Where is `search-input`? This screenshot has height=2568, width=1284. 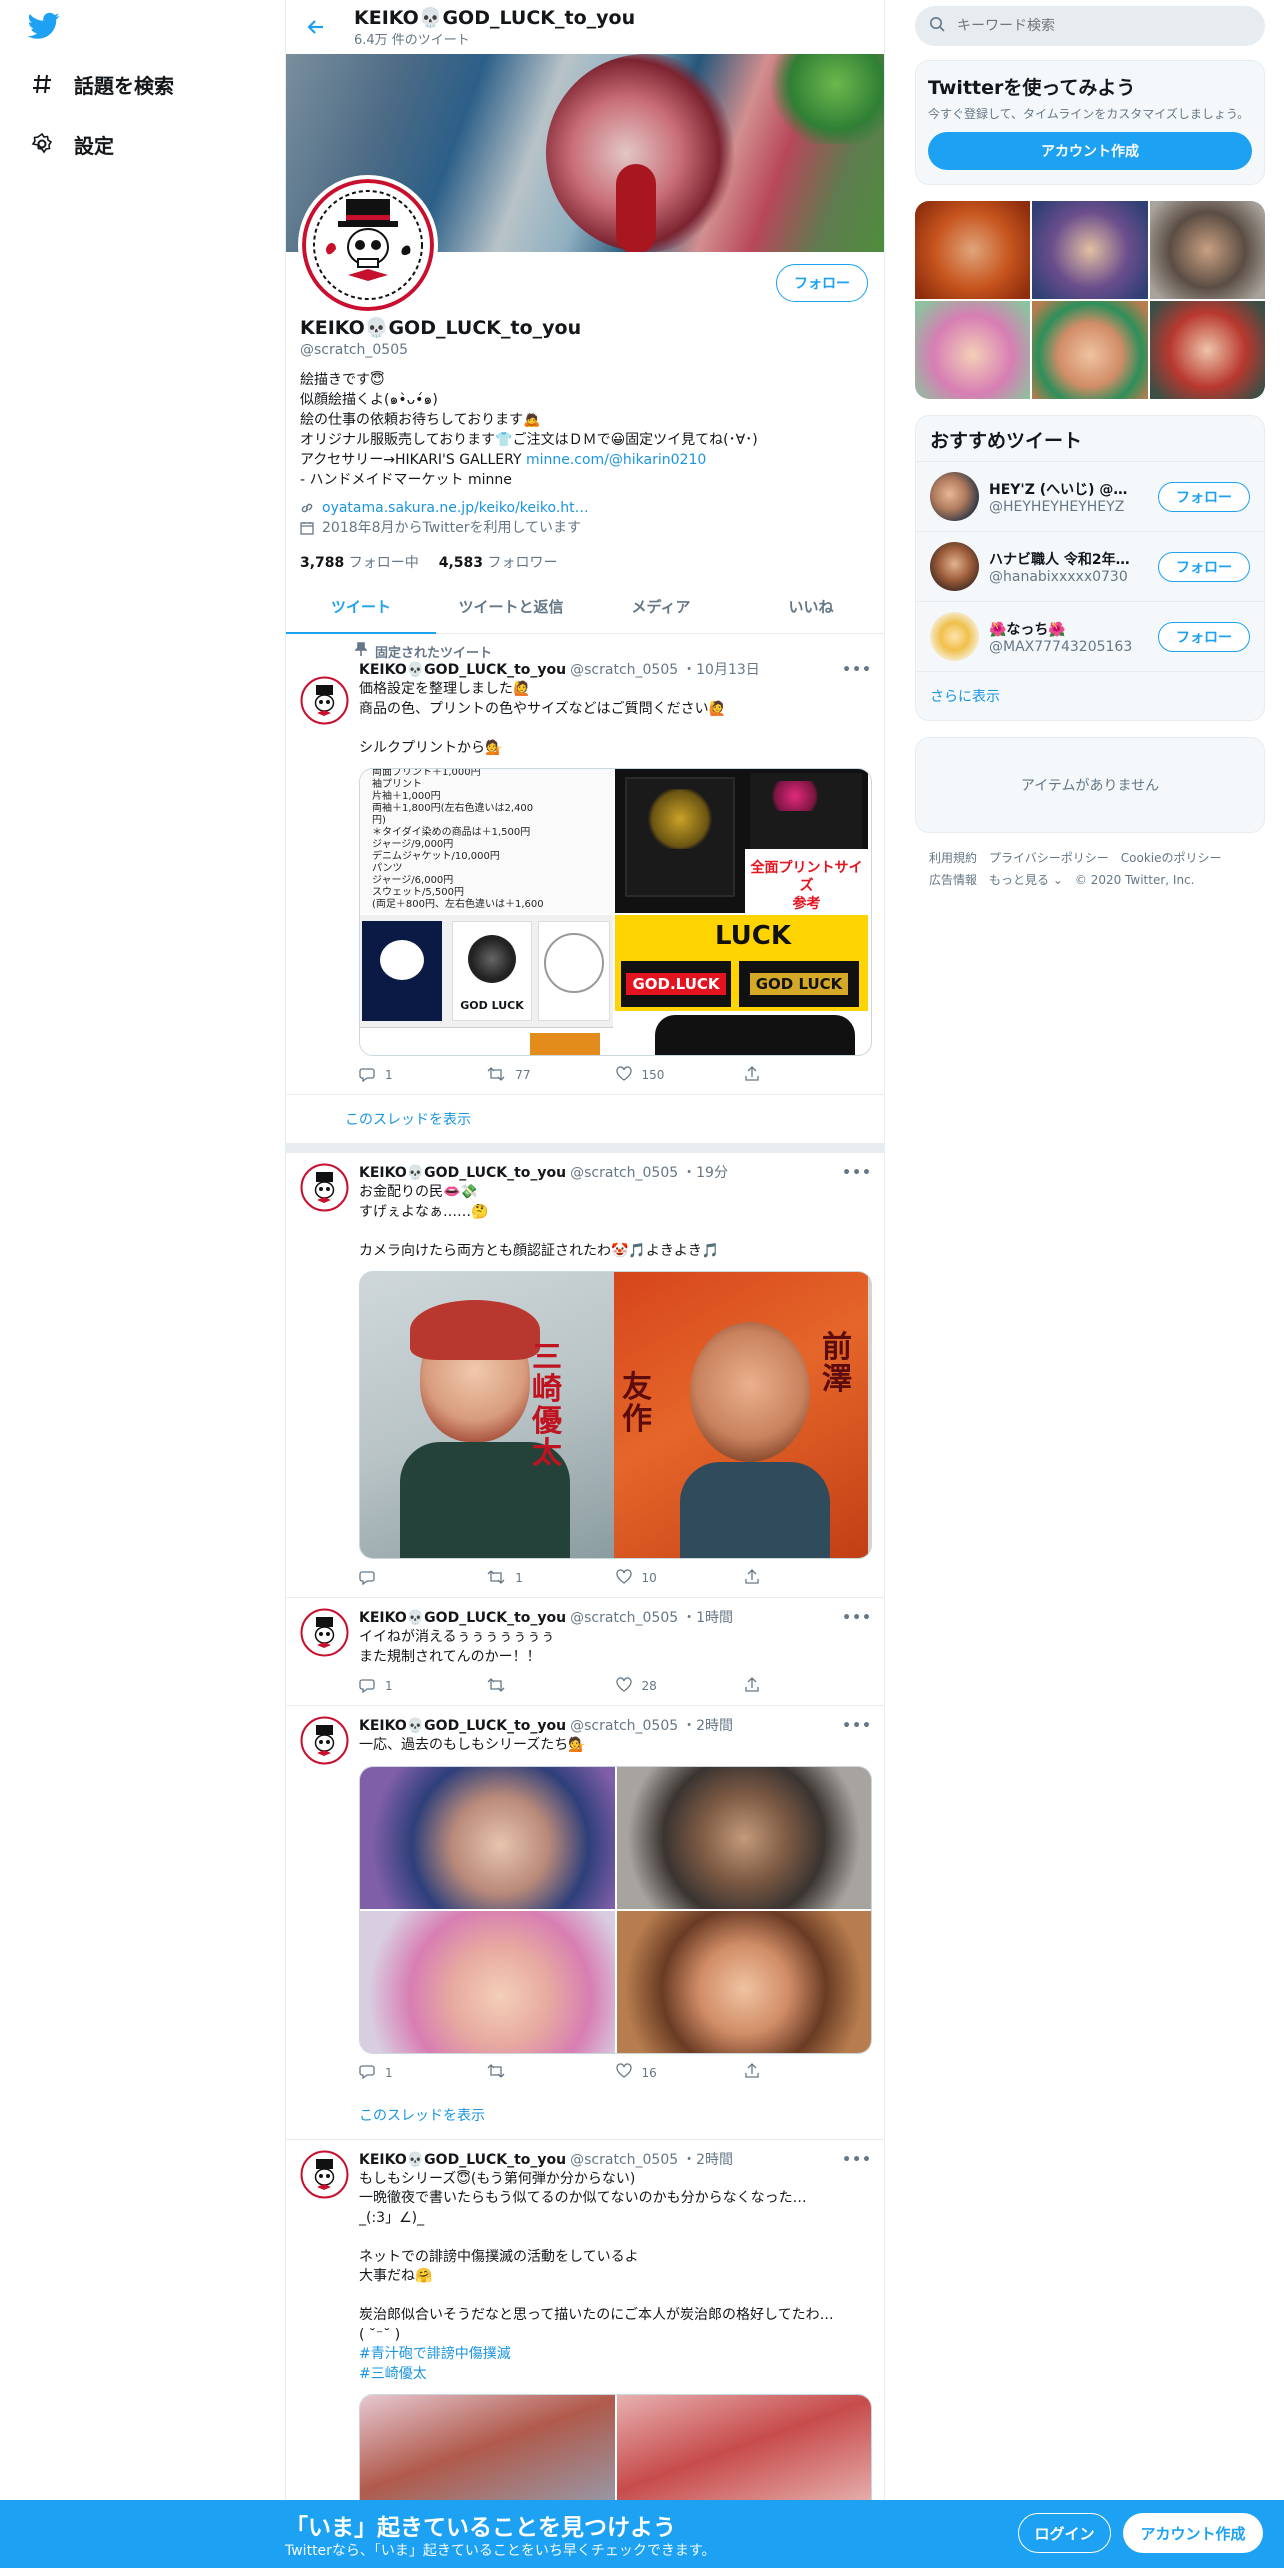
search-input is located at coordinates (1097, 26).